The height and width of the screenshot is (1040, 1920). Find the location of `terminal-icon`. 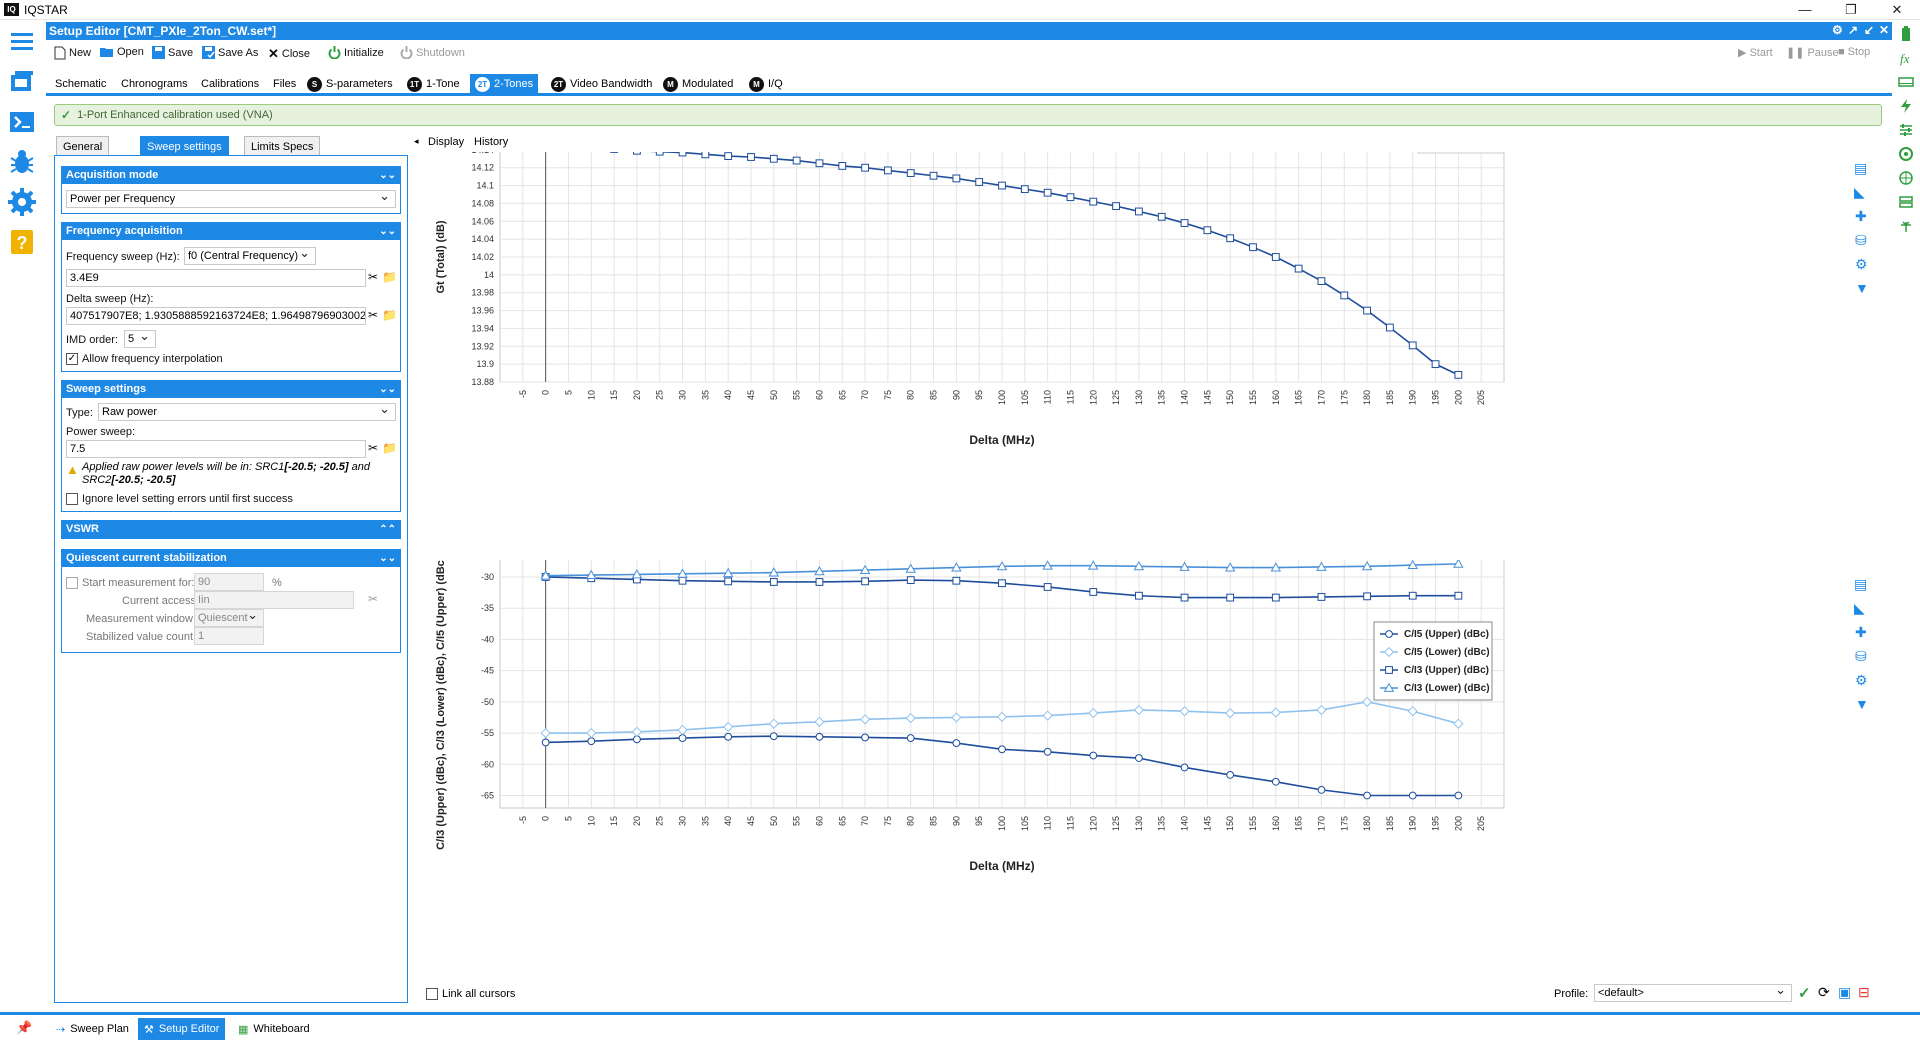

terminal-icon is located at coordinates (22, 122).